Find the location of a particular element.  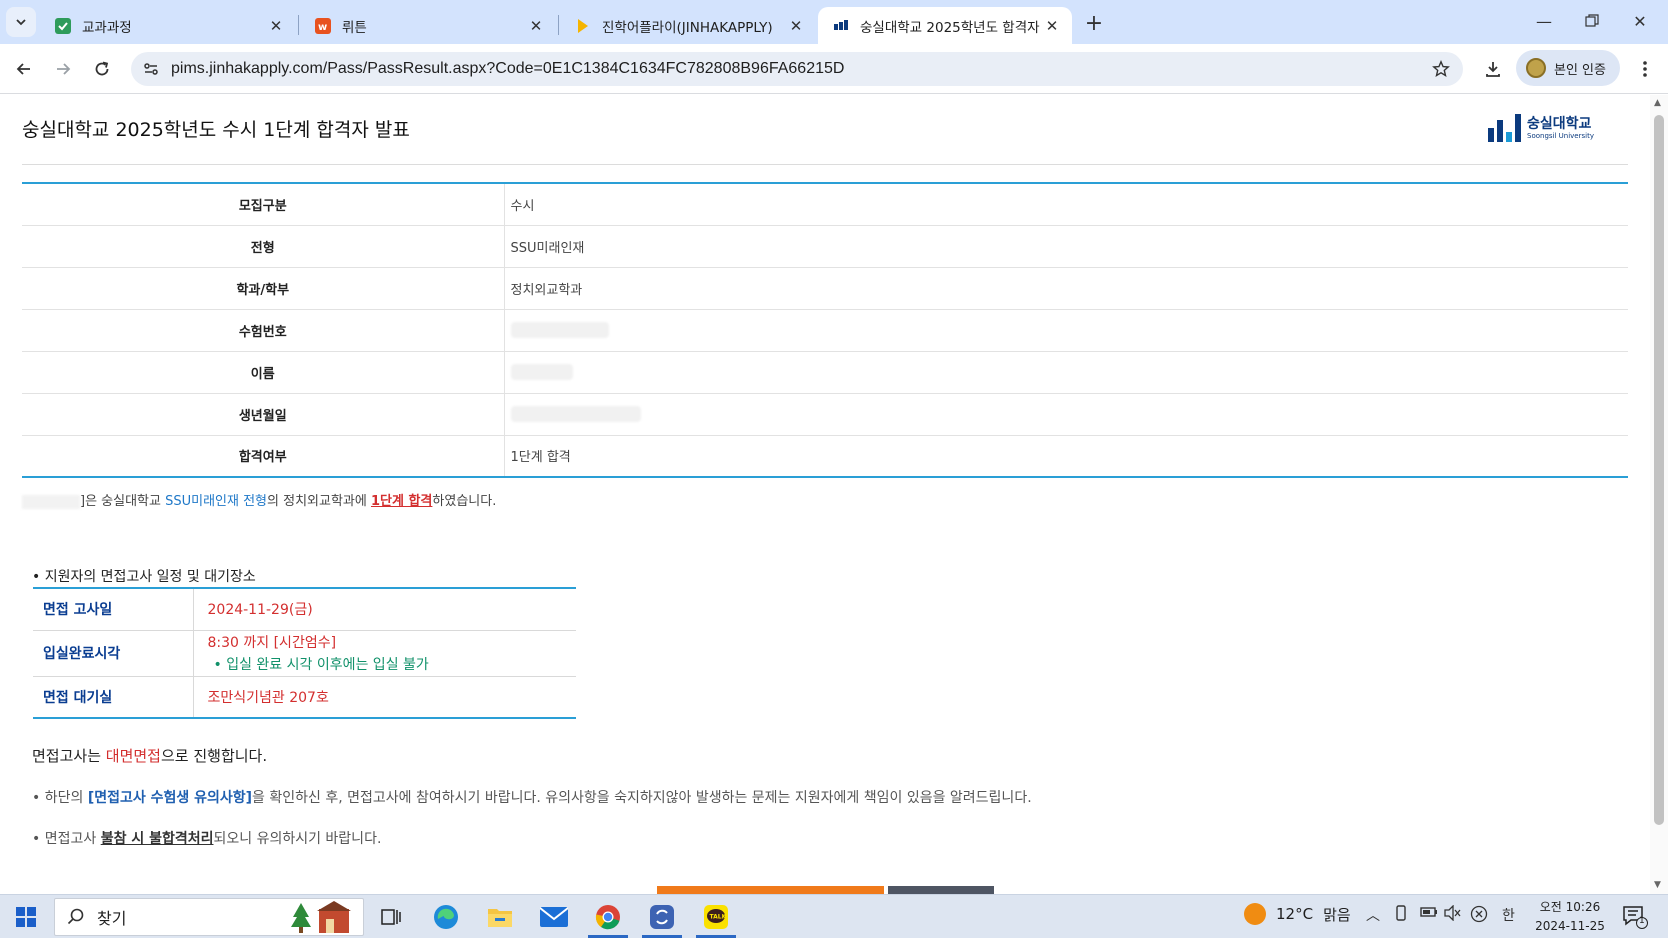

vertical-scrollbar: ▲ ▼ is located at coordinates (1659, 494).